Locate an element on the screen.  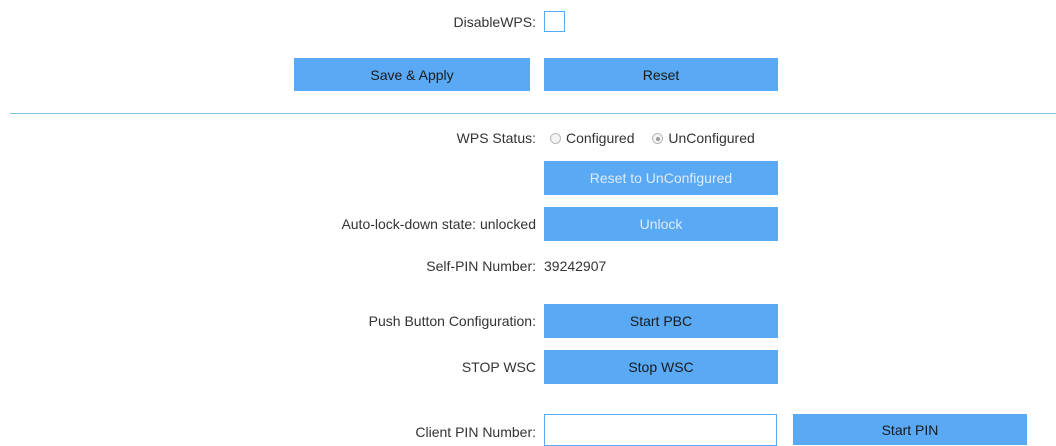
radio-unconfigured: UnConfigured is located at coordinates (703, 138).